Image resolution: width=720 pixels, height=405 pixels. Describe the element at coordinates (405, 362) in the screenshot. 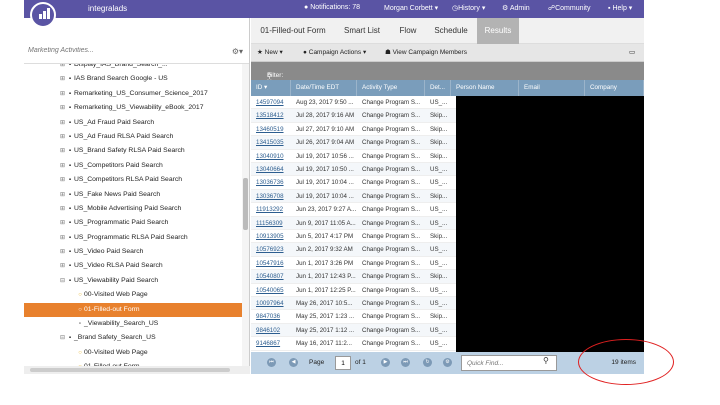

I see `last-page-icon: ⏭` at that location.